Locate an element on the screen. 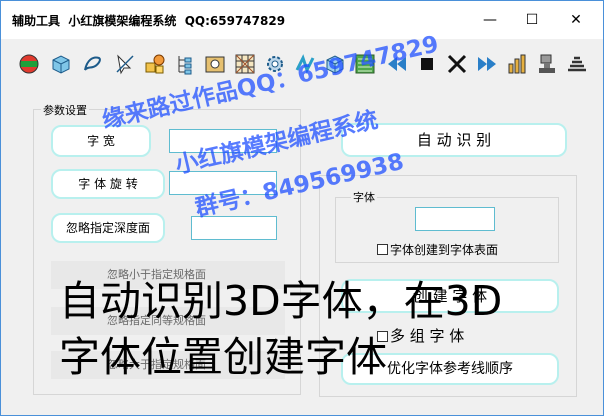  close-button: ✕ is located at coordinates (576, 20).